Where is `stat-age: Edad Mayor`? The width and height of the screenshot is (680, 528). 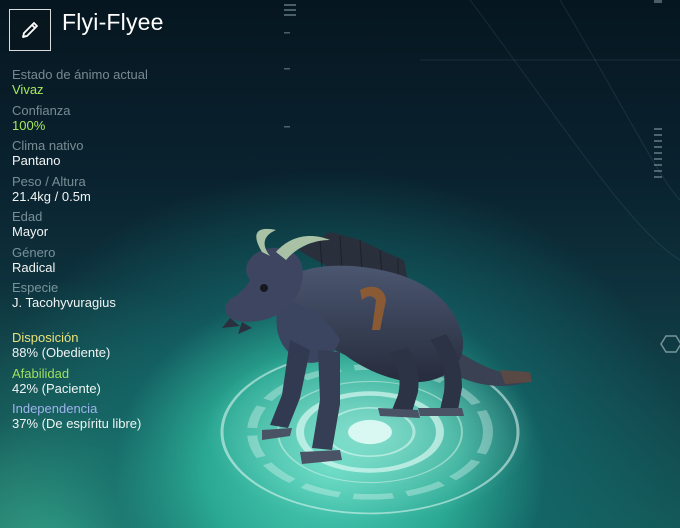
stat-age: Edad Mayor is located at coordinates (122, 227).